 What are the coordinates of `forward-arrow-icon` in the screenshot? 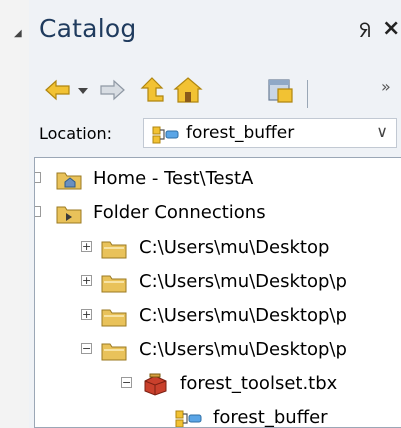 It's located at (112, 90).